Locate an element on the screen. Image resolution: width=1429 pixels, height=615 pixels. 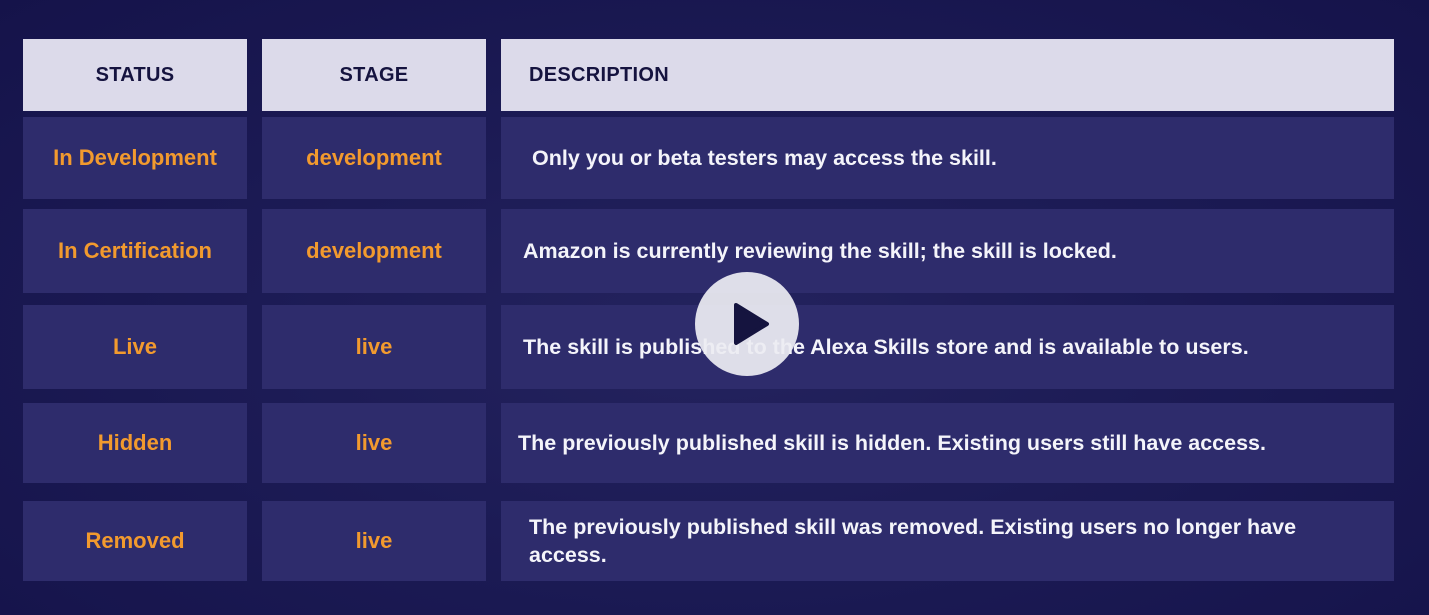
row-1-status: In Development is located at coordinates (135, 158).